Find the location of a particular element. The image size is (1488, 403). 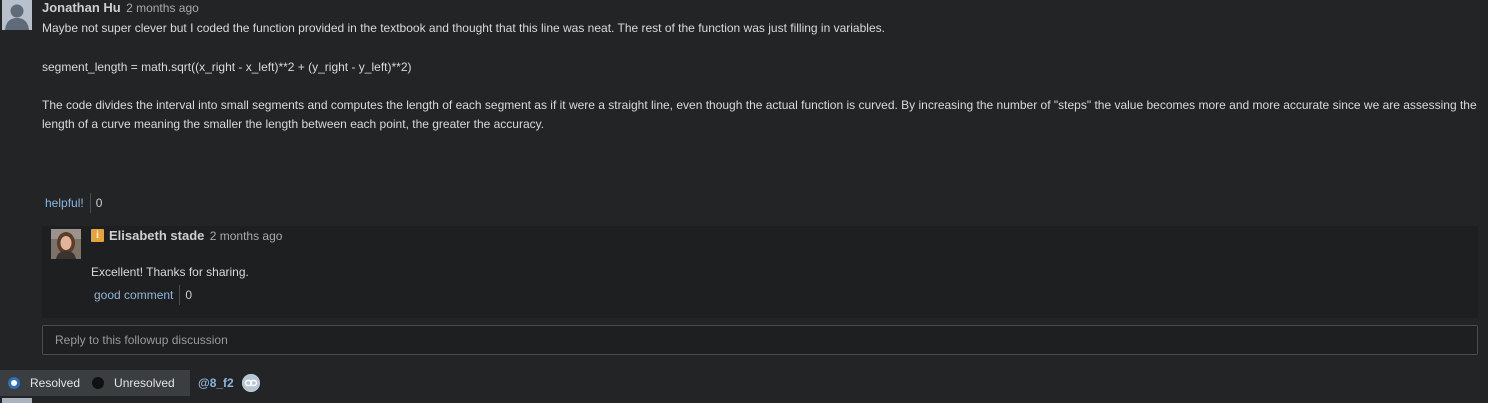

resolved-label: Resolved is located at coordinates (55, 383).